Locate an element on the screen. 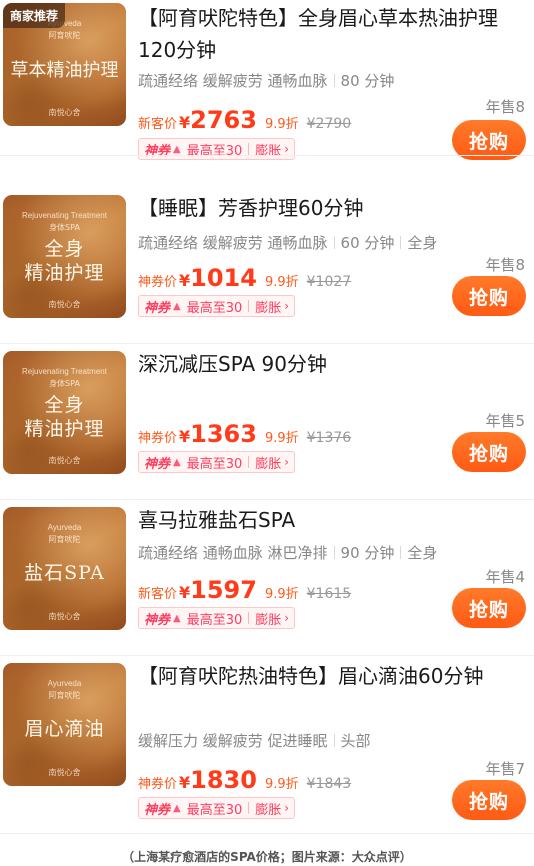  price-row: 神券价 ¥ 1014 9.9折 ¥1027 is located at coordinates (244, 278).